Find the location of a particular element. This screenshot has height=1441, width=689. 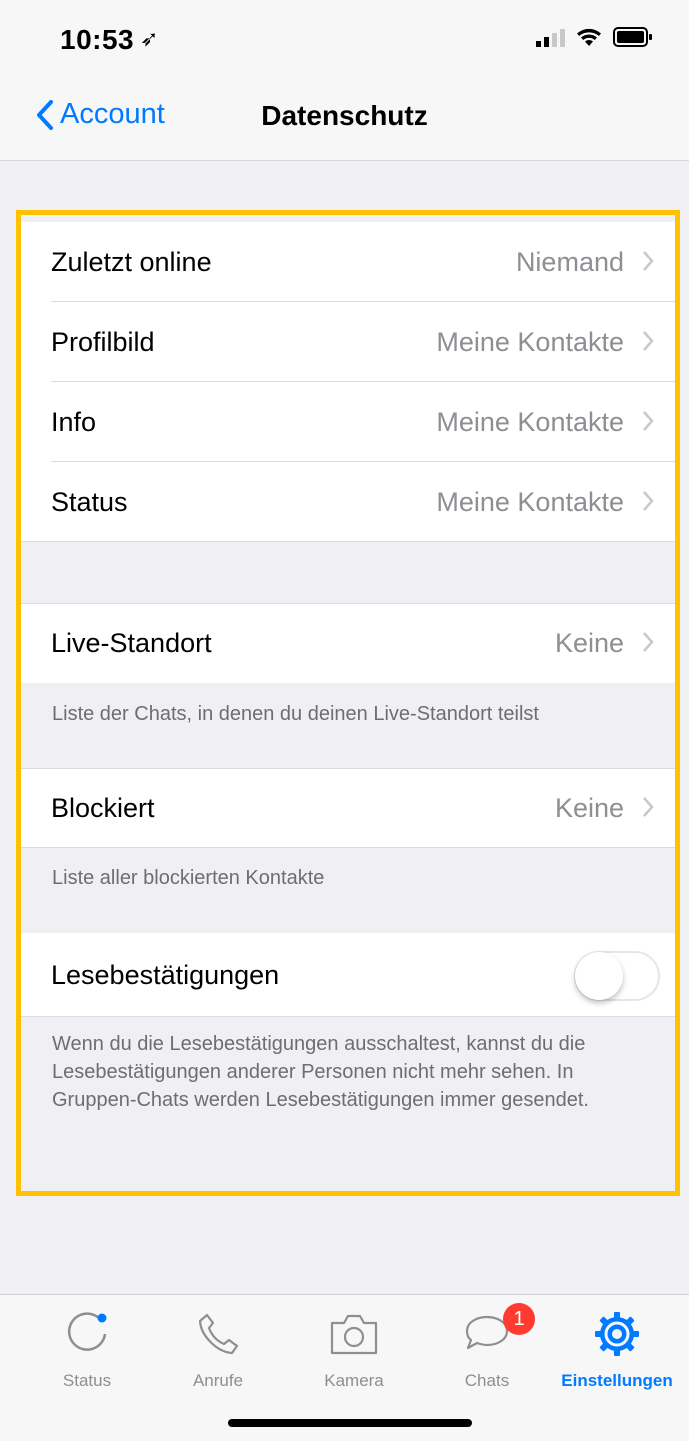

tab-camera: Kamera is located at coordinates (354, 1350).